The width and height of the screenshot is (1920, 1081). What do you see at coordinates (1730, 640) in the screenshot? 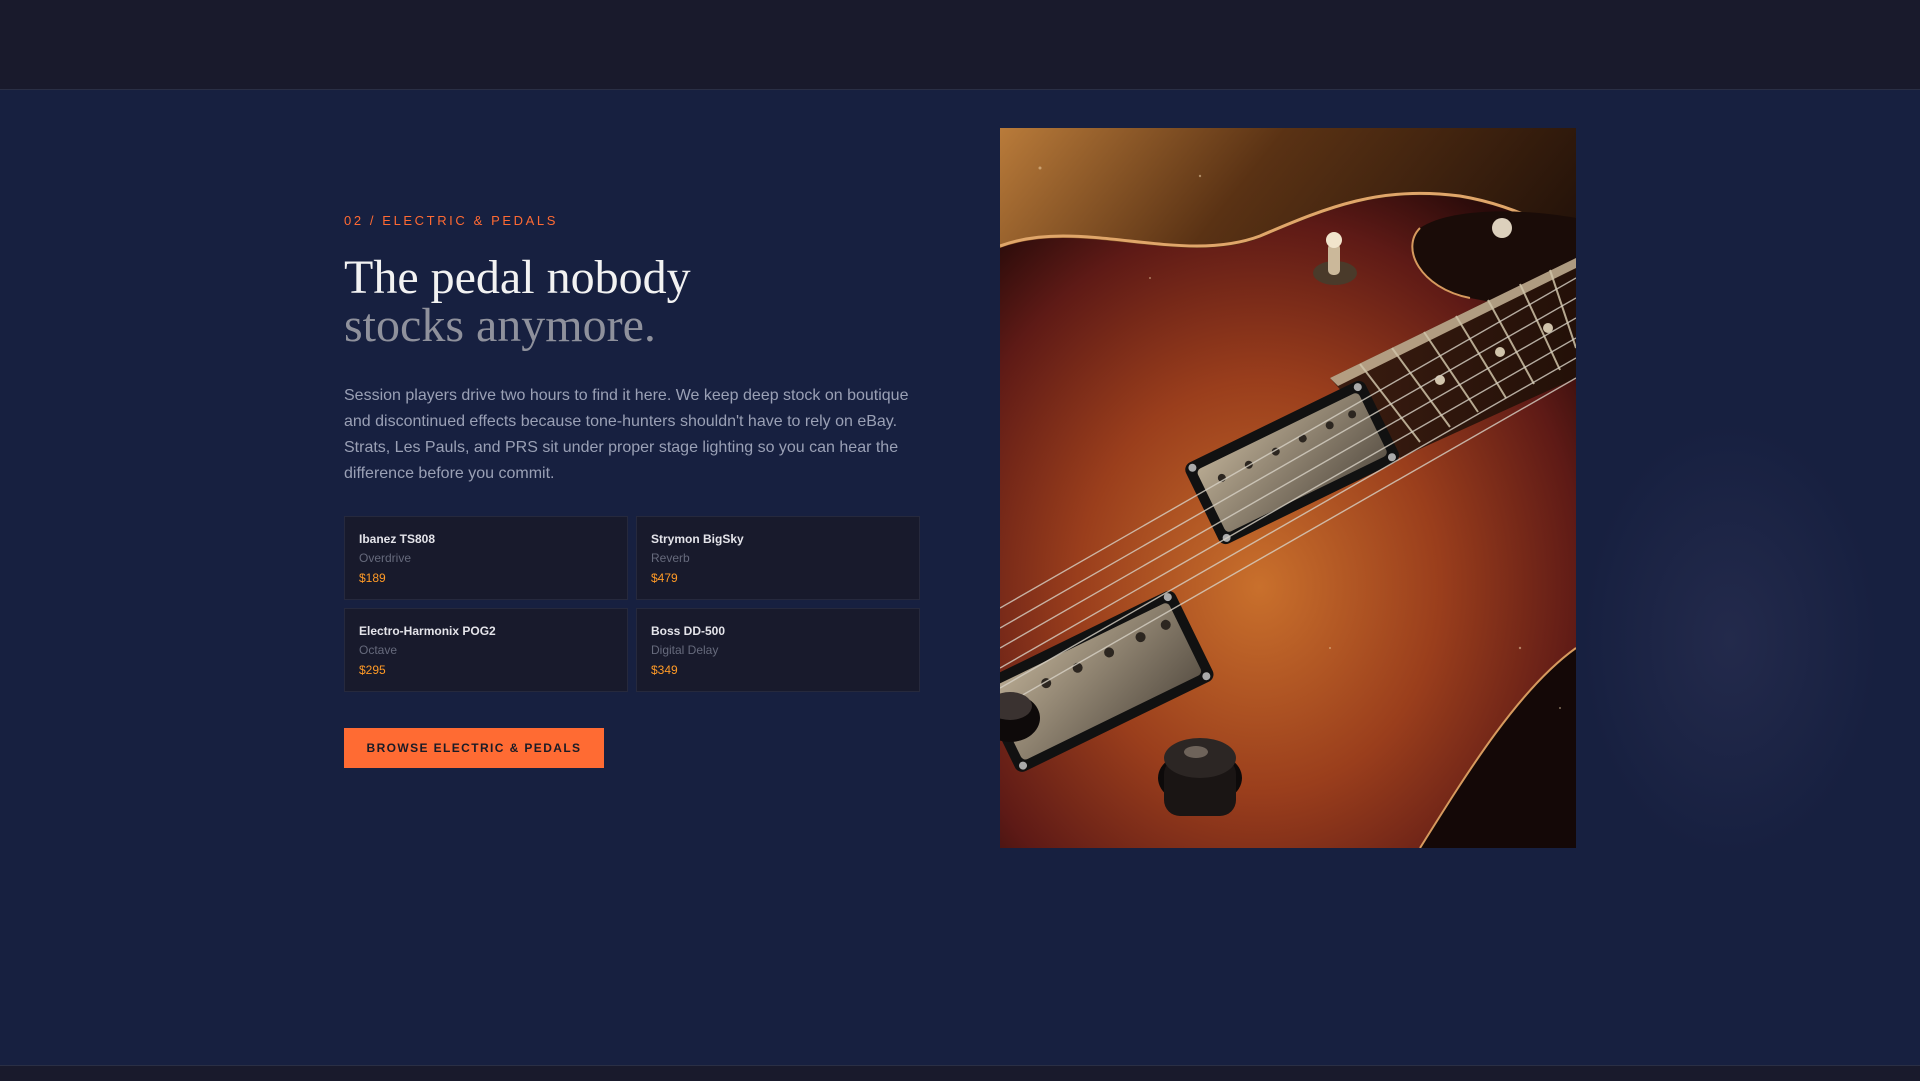
I see `background-glow` at bounding box center [1730, 640].